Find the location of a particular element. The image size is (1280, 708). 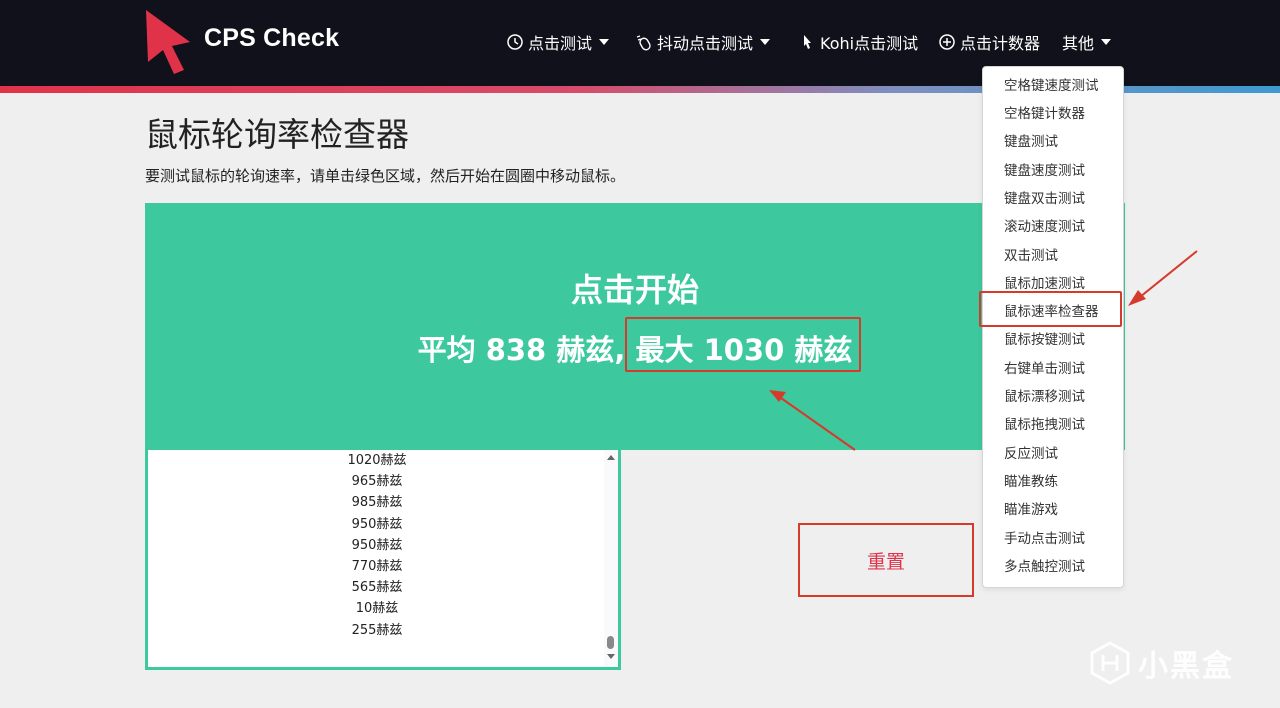

reset-button: 重置 is located at coordinates (886, 560).